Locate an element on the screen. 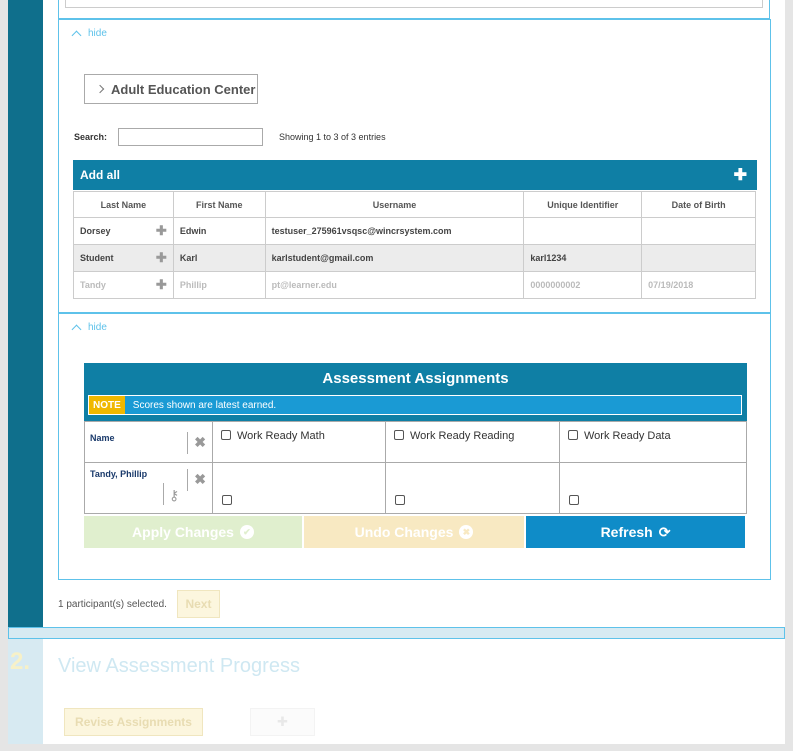 The width and height of the screenshot is (793, 751). checkbox-reading is located at coordinates (400, 500).